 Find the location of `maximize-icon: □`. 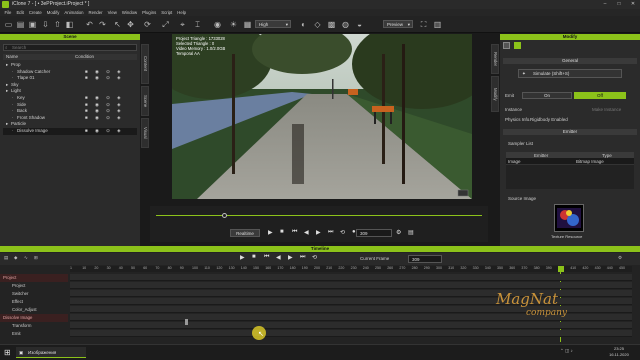

maximize-icon: □ is located at coordinates (619, 4).